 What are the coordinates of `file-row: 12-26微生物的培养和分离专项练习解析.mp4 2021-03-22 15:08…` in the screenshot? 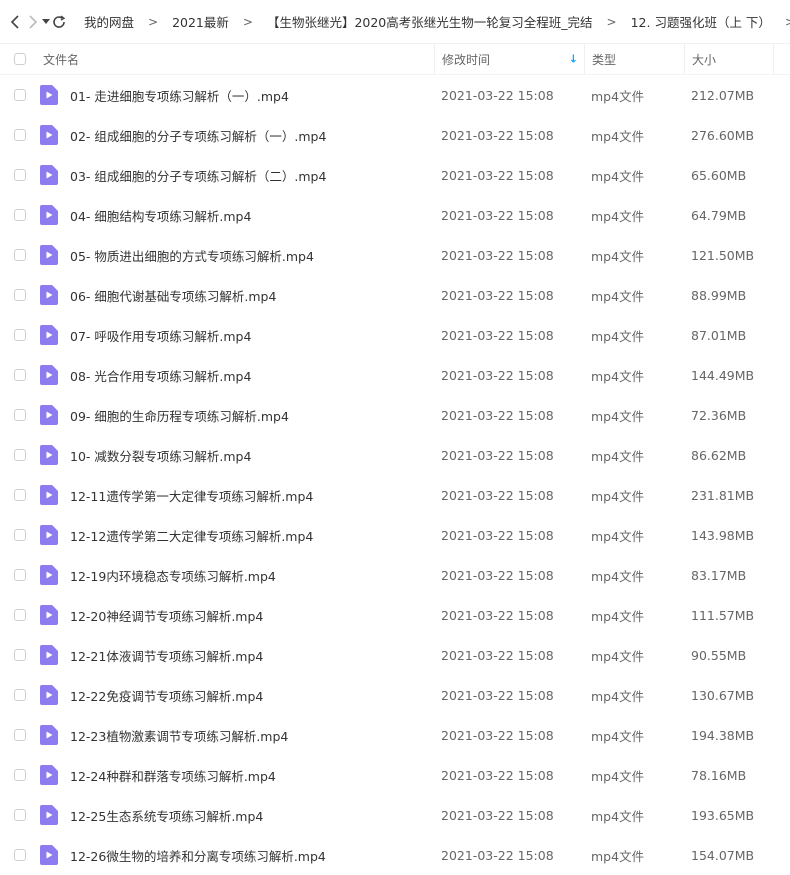 It's located at (395, 855).